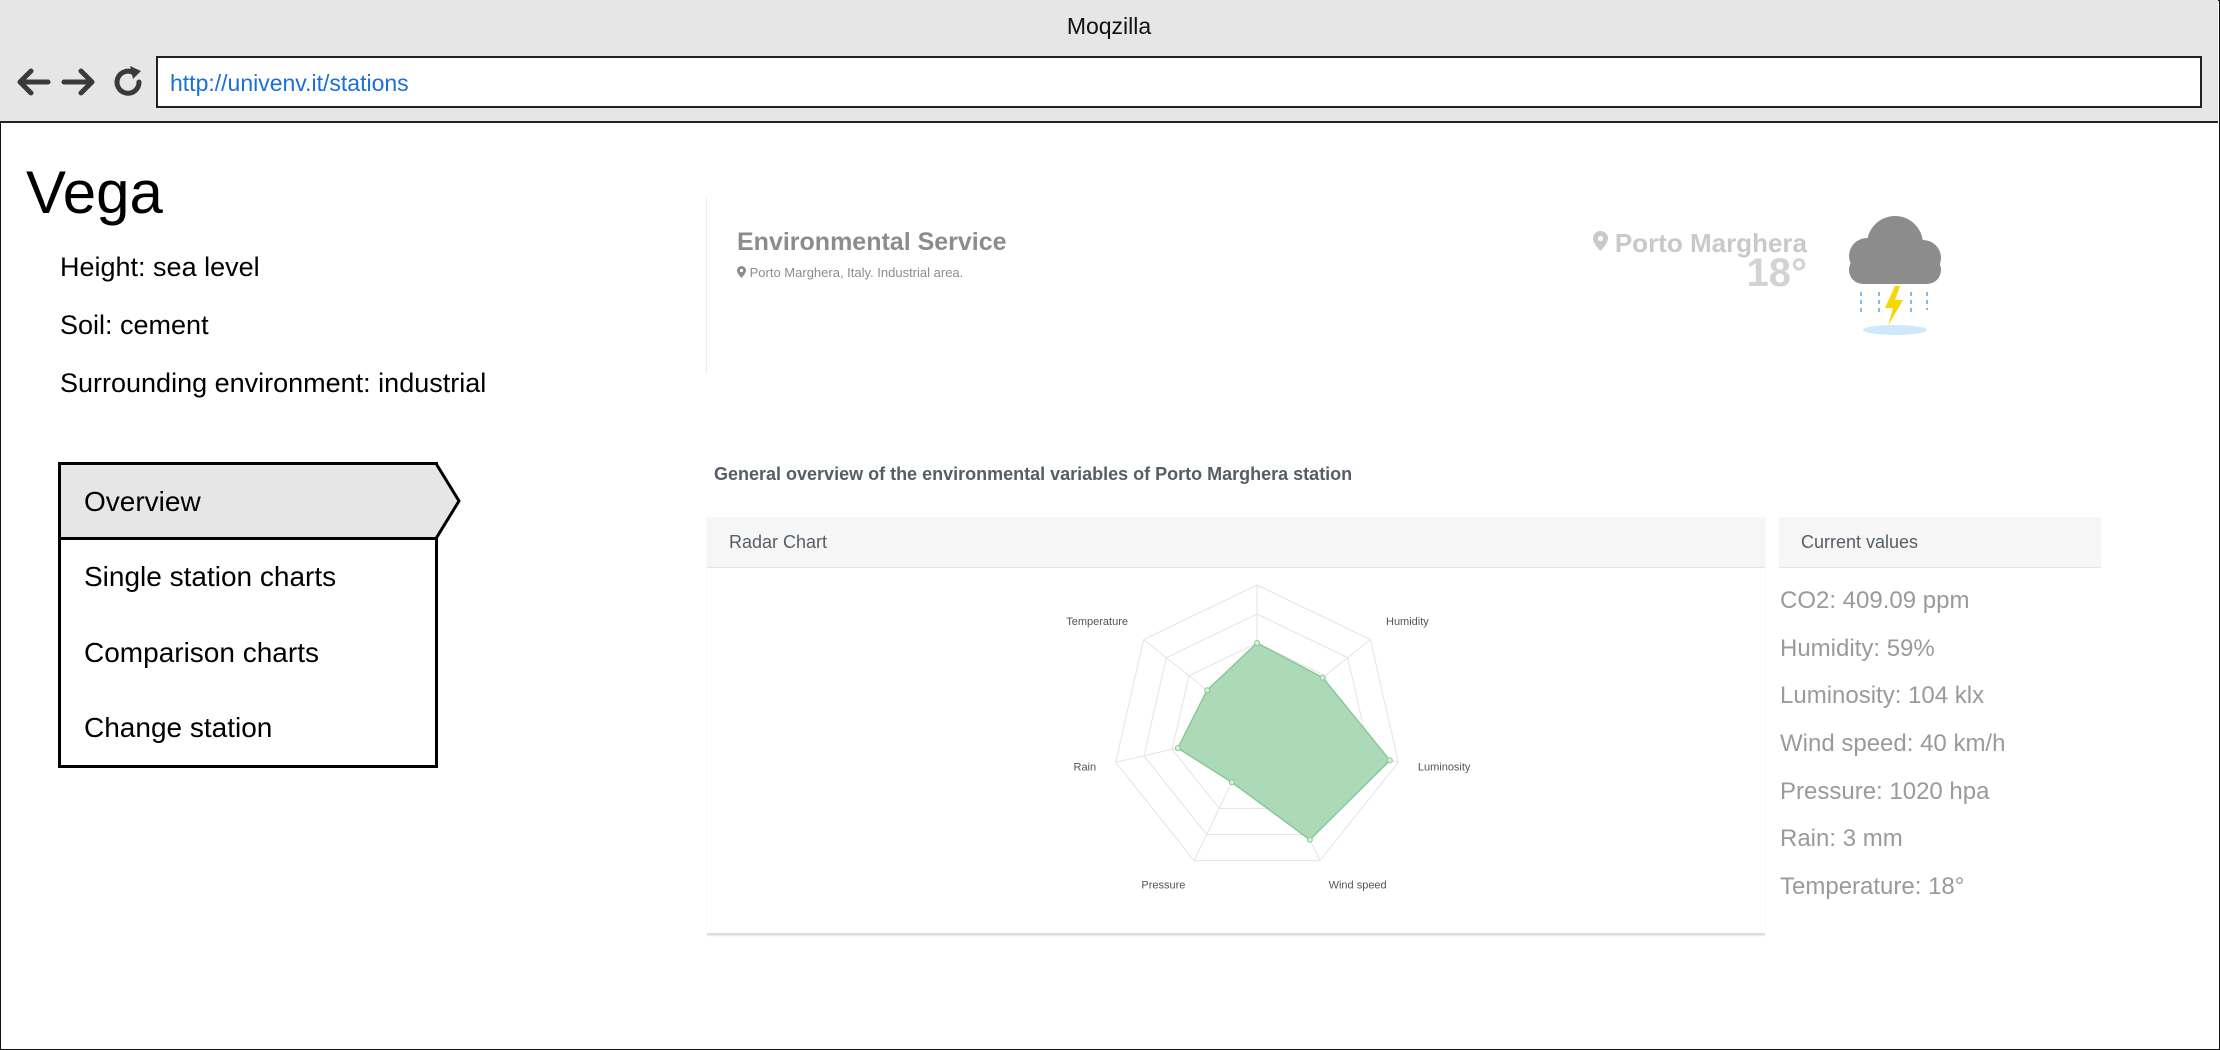  Describe the element at coordinates (1085, 768) in the screenshot. I see `radar-axis-label: Rain` at that location.